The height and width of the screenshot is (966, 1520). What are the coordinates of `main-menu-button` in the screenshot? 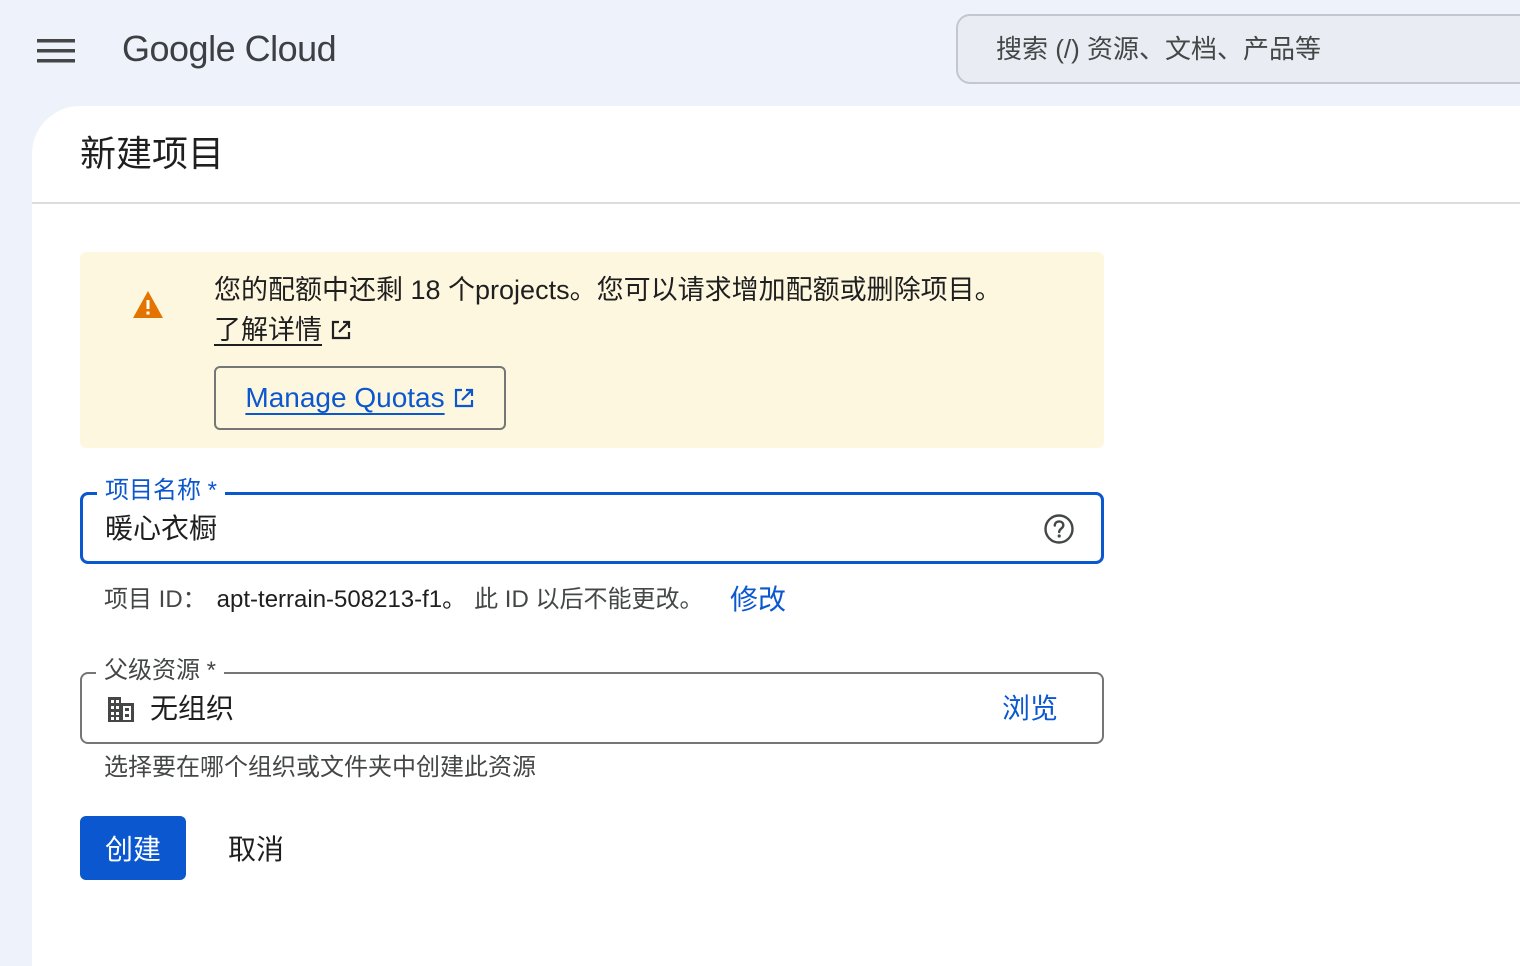 It's located at (56, 51).